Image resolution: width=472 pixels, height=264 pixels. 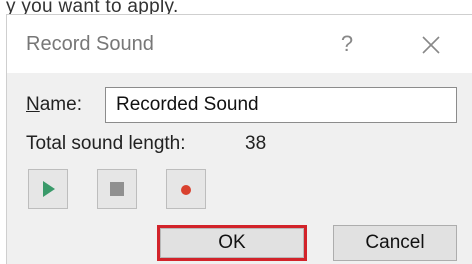 I want to click on play-icon, so click(x=49, y=189).